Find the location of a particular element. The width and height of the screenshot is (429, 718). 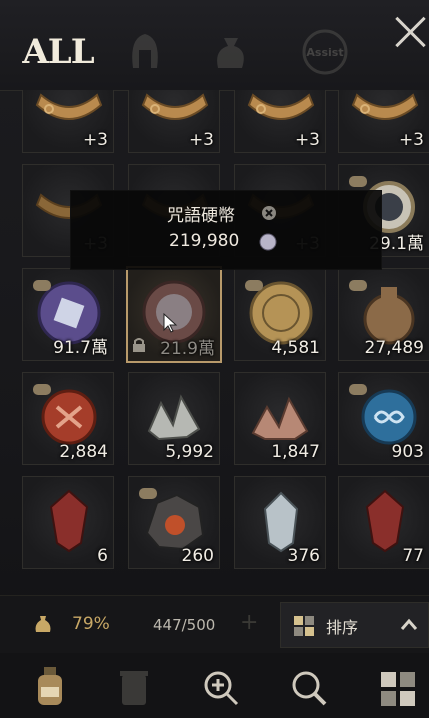

item-quantity: 5,992 is located at coordinates (189, 452).